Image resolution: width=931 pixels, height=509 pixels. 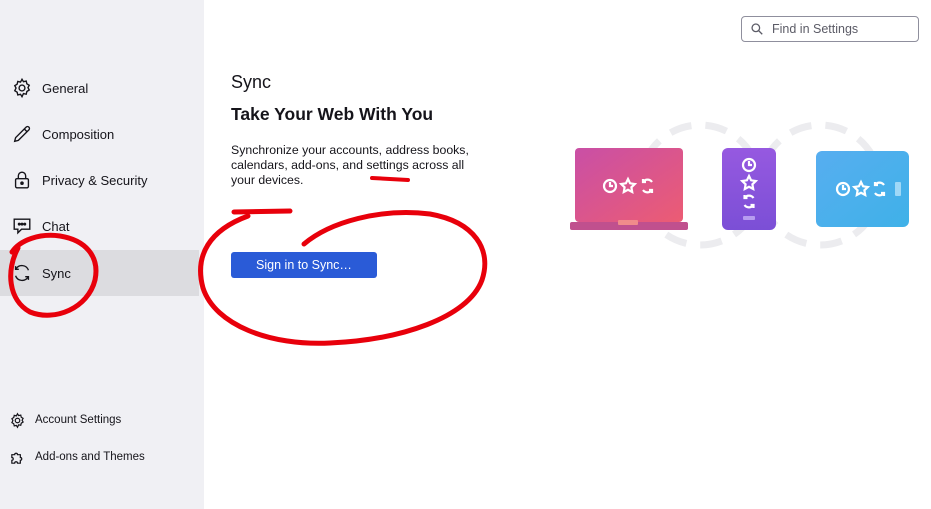 I want to click on puzzle-icon, so click(x=17, y=457).